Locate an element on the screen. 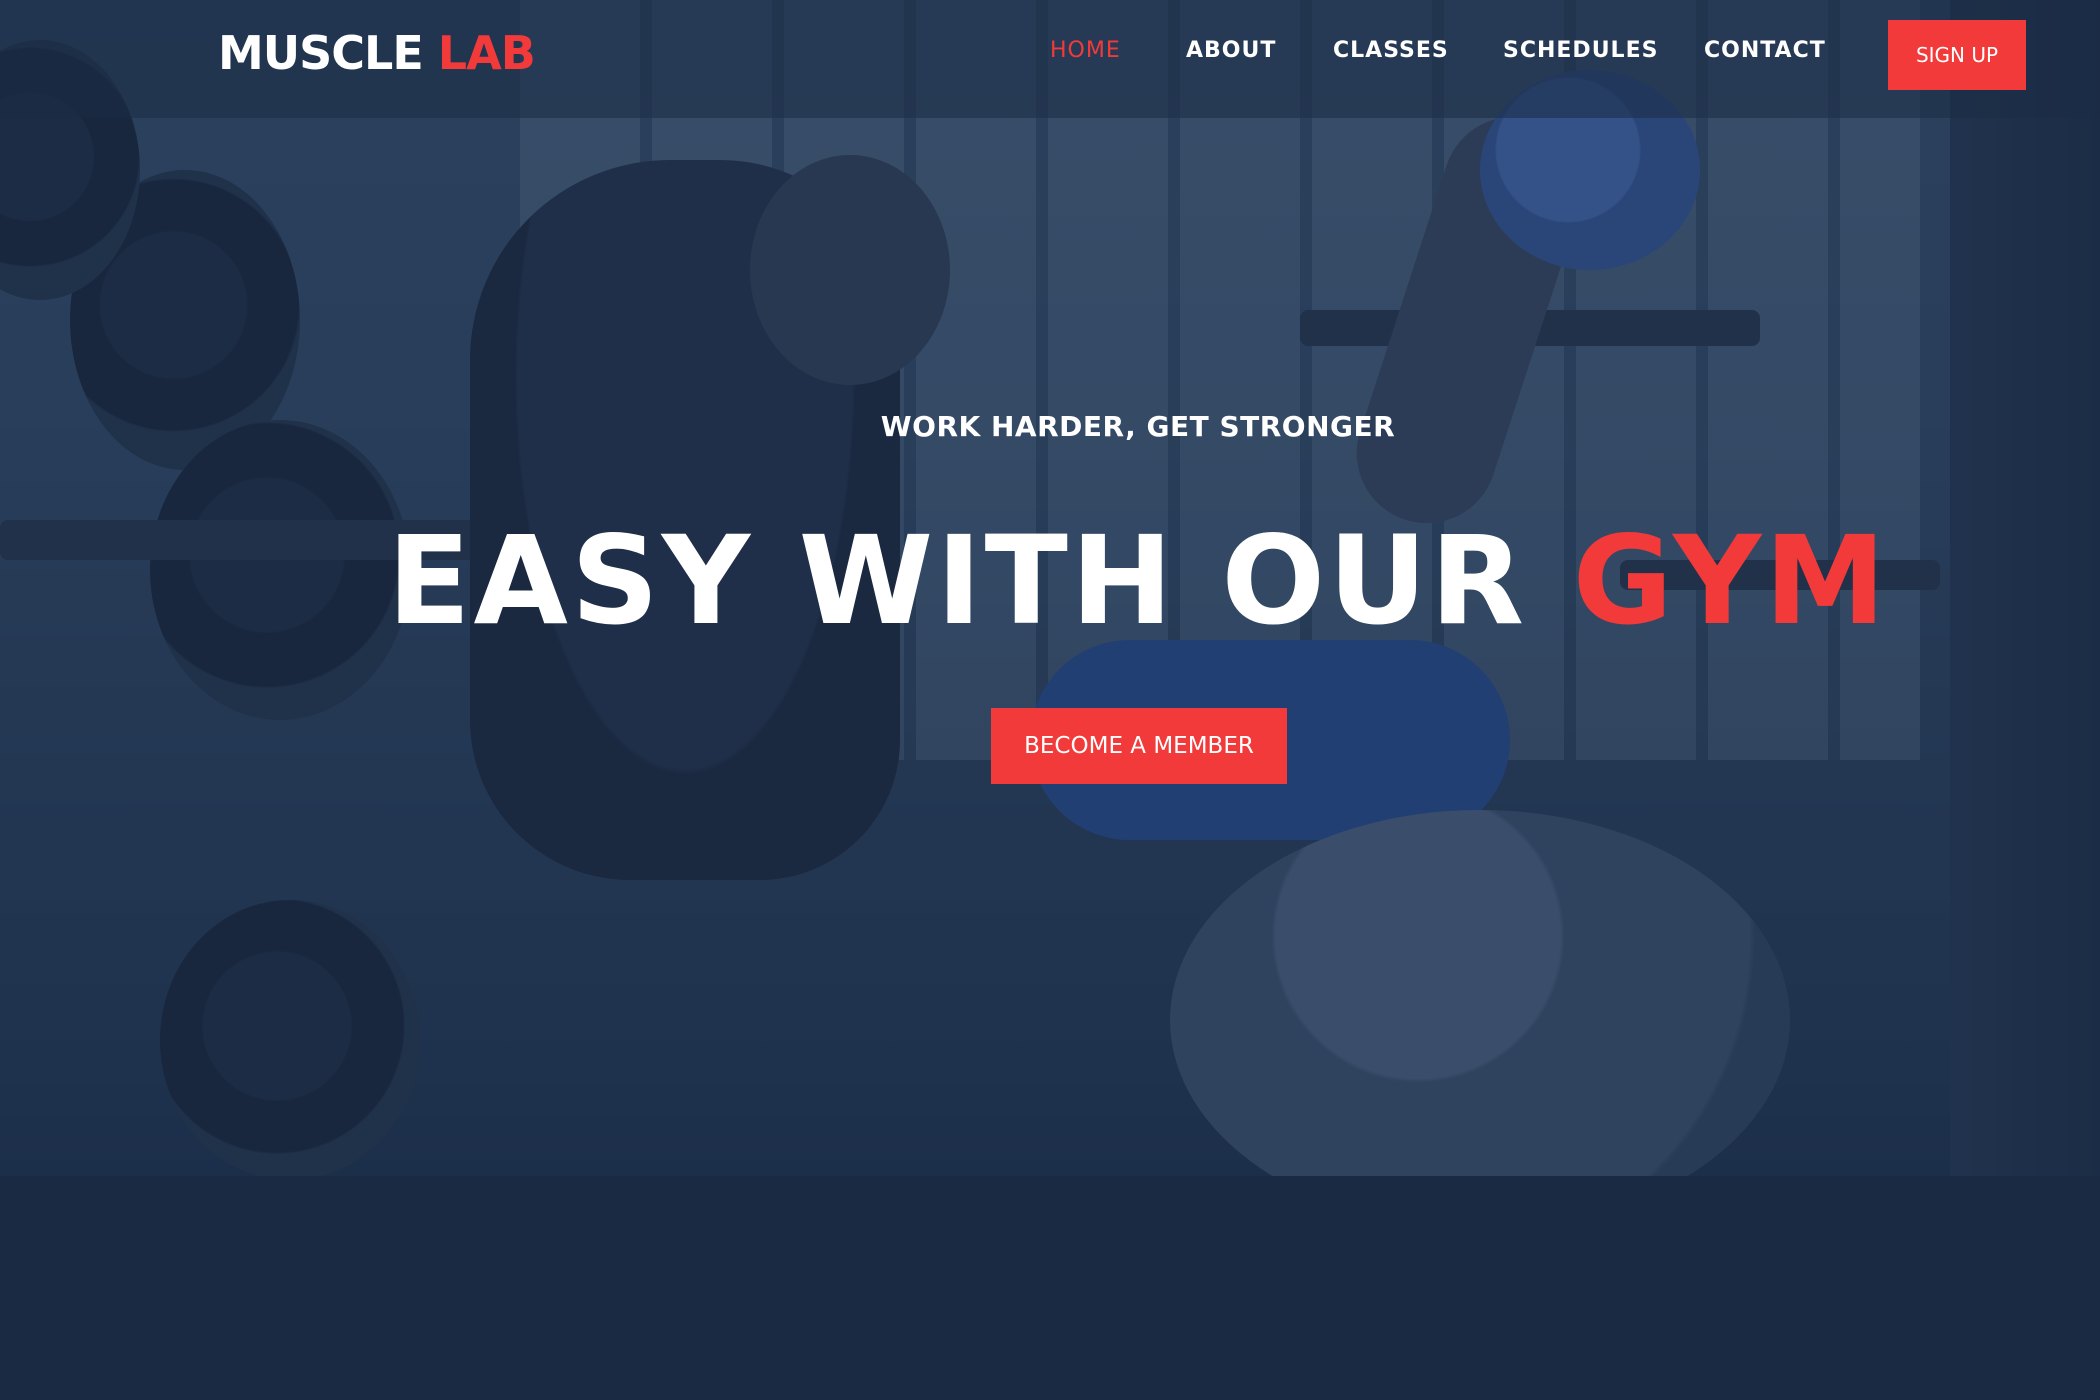 The image size is (2100, 1400). brand-logo: MUSCLE LAB is located at coordinates (377, 53).